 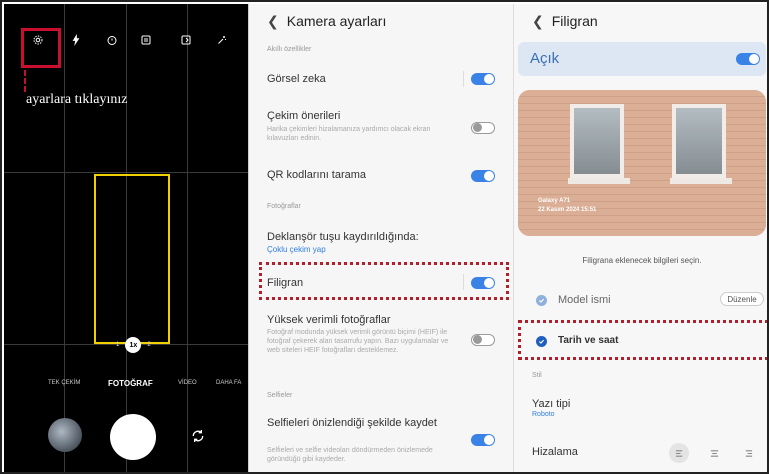 What do you see at coordinates (483, 176) in the screenshot?
I see `toggle-qr-scan` at bounding box center [483, 176].